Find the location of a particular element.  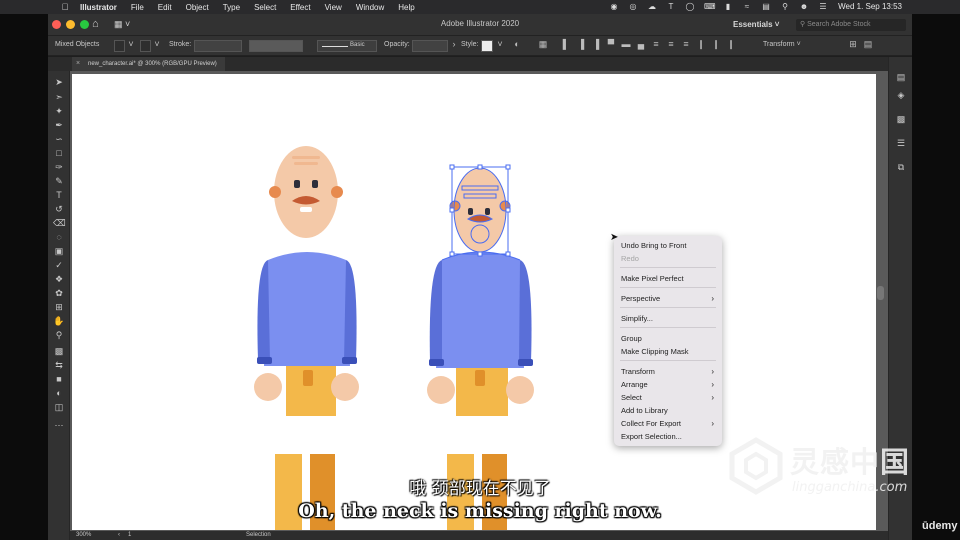

eraser-tool-icon: ⌫ is located at coordinates (59, 223).